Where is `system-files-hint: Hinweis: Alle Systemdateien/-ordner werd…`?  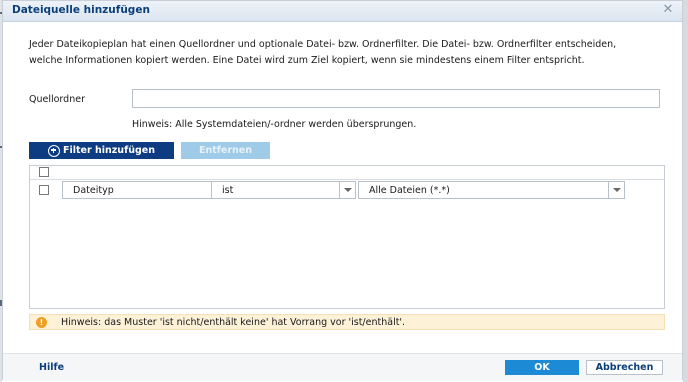
system-files-hint: Hinweis: Alle Systemdateien/-ordner werd… is located at coordinates (274, 124).